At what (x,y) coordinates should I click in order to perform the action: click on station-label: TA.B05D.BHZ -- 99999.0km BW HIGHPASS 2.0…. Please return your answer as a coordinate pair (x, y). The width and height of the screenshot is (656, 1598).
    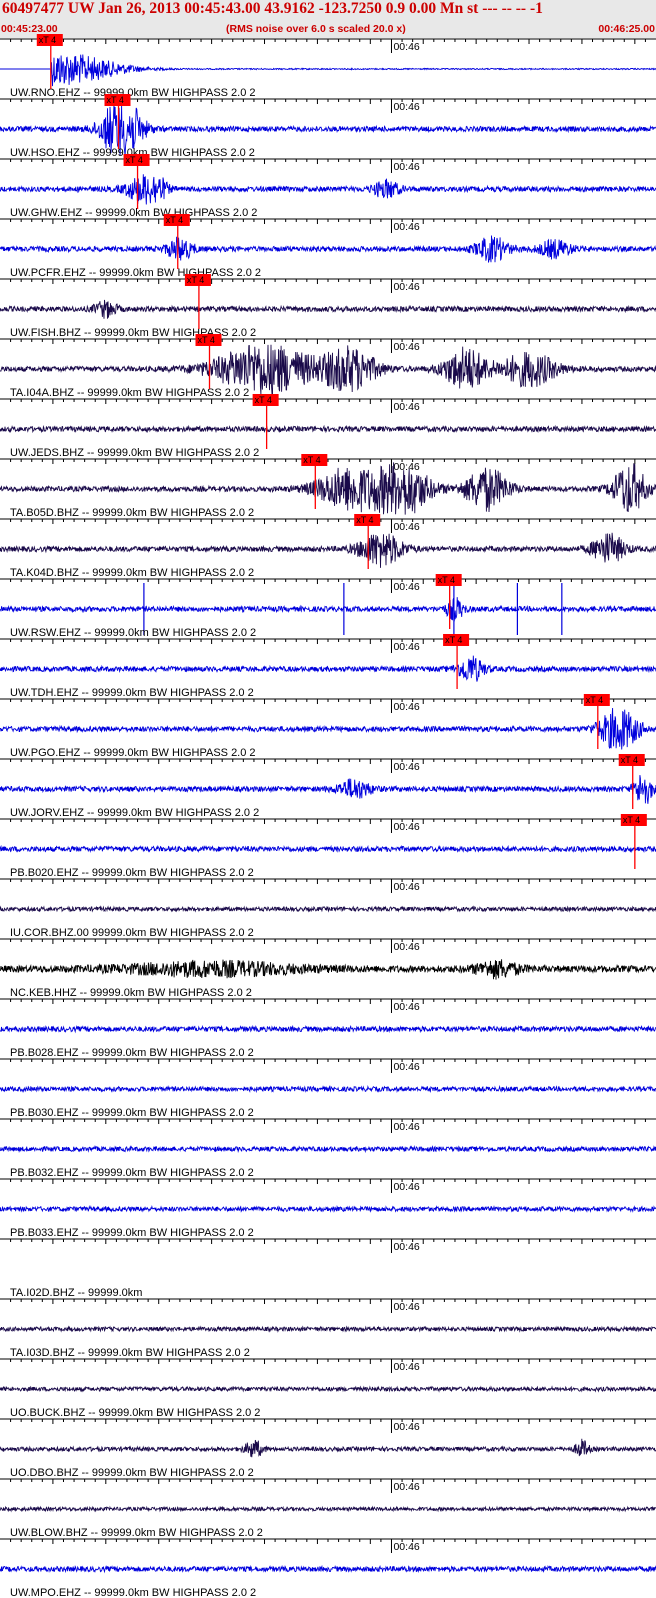
    Looking at the image, I should click on (132, 513).